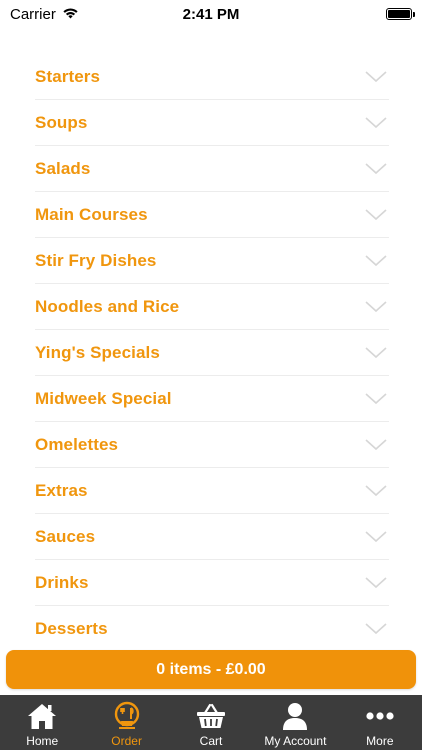  What do you see at coordinates (61, 122) in the screenshot?
I see `category-label: Soups` at bounding box center [61, 122].